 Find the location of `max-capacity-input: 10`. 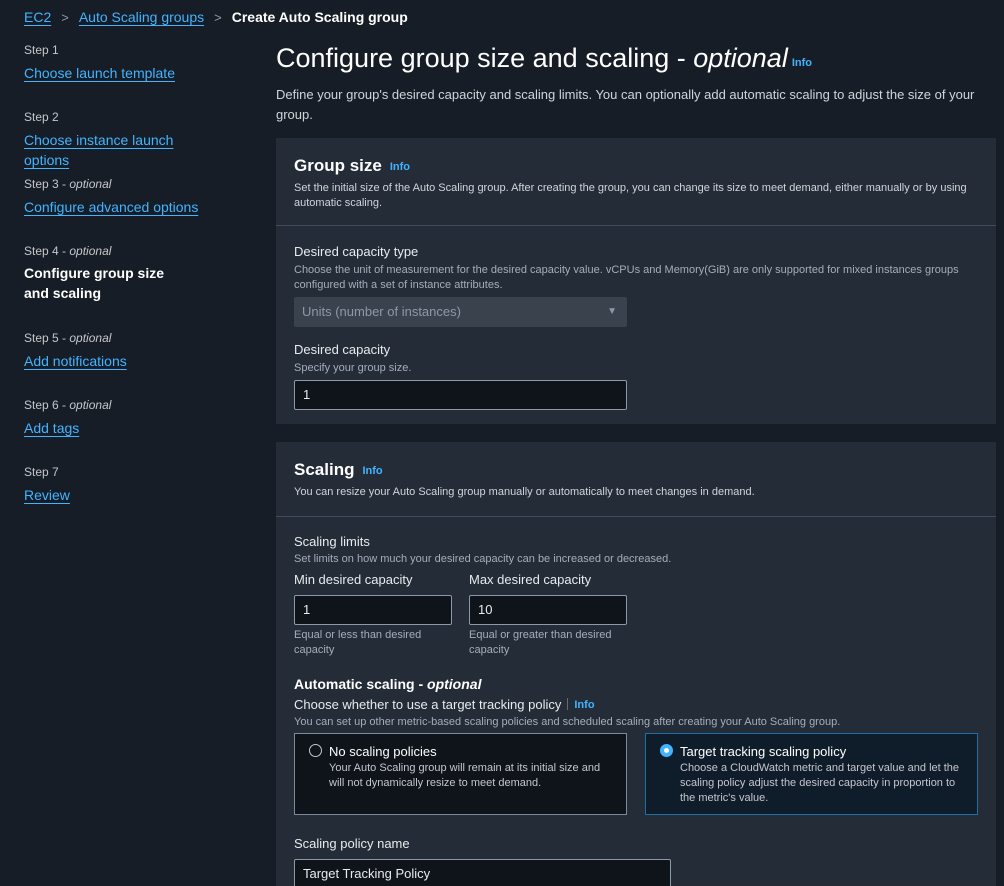

max-capacity-input: 10 is located at coordinates (548, 610).